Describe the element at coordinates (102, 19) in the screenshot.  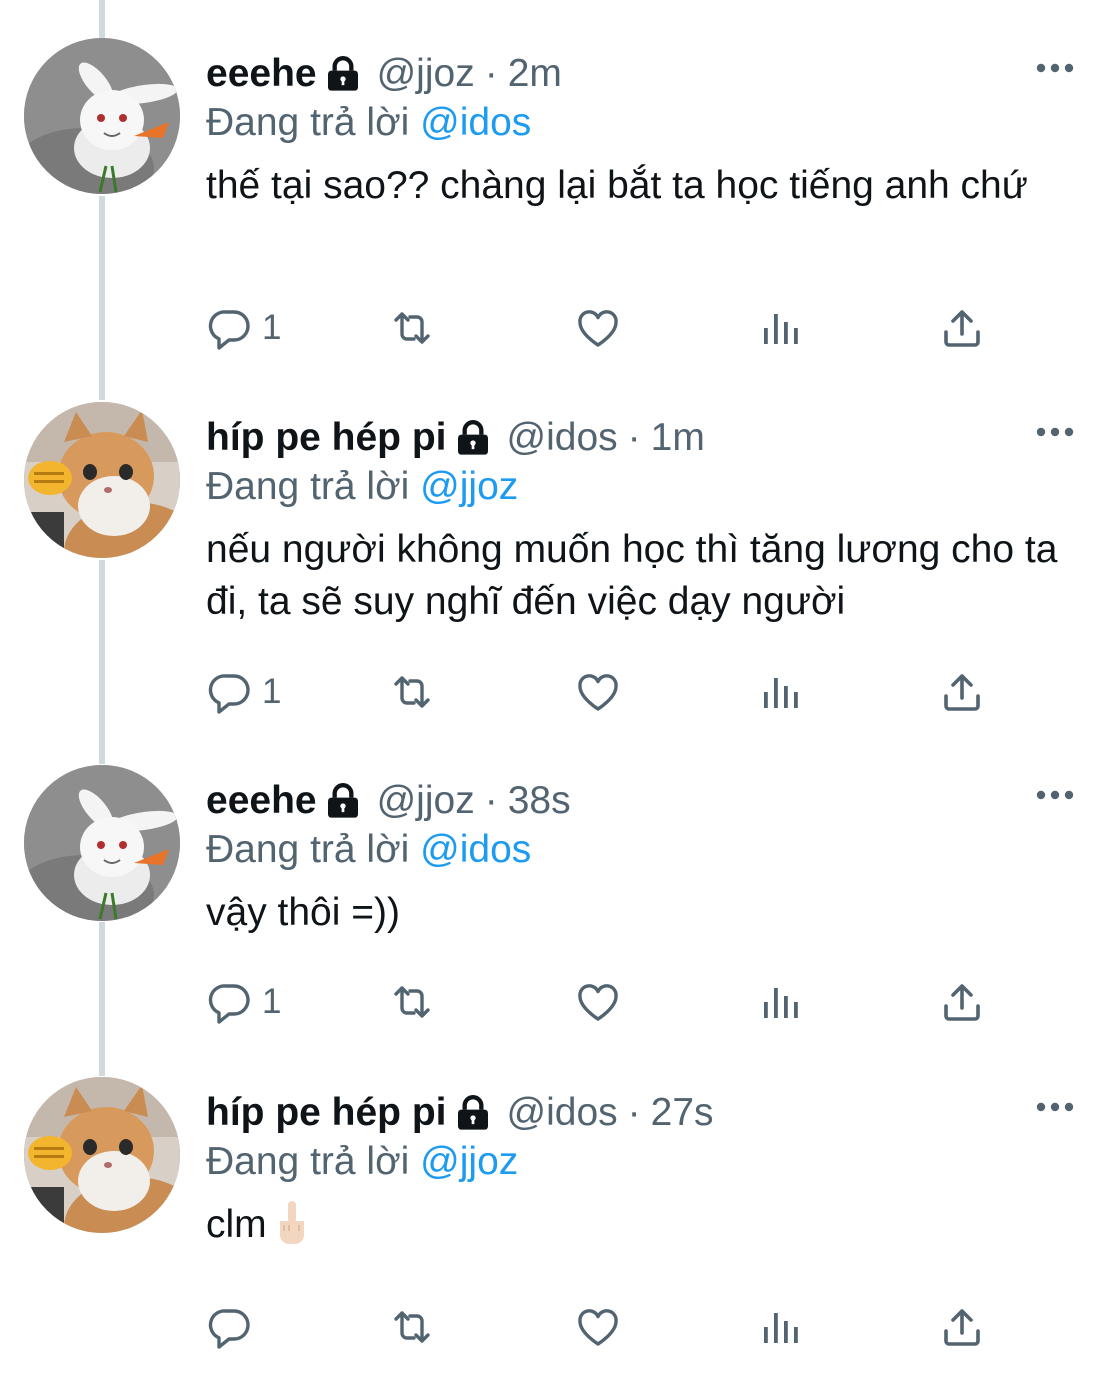
I see `thread-connector` at that location.